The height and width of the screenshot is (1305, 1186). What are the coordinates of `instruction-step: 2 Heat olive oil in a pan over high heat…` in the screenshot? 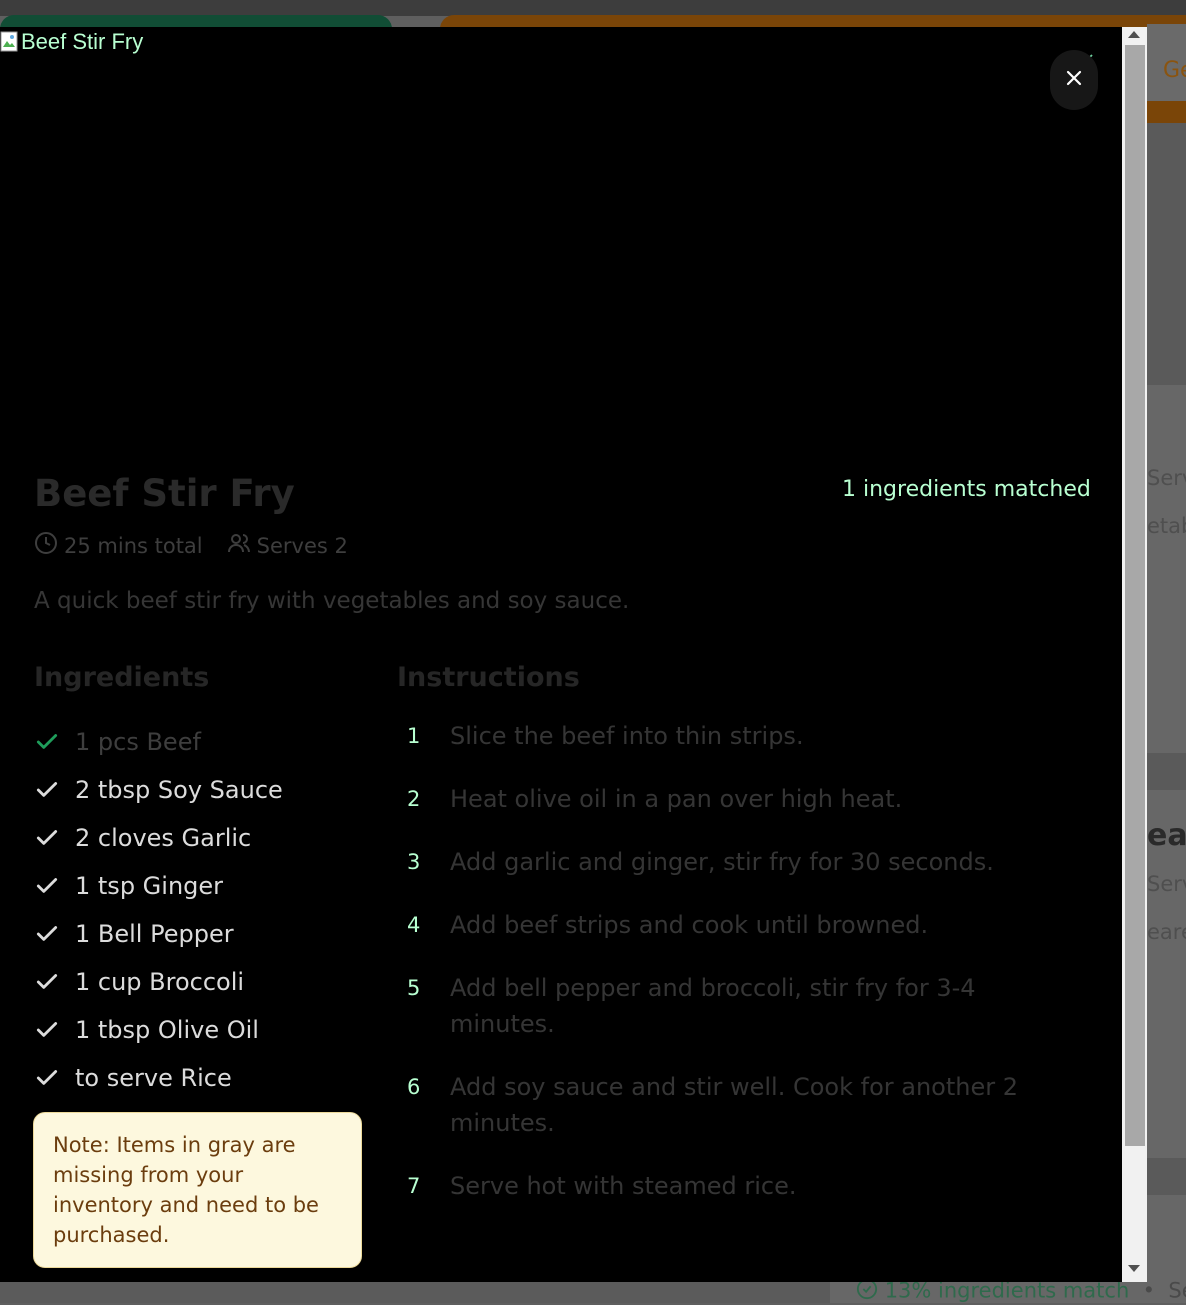 It's located at (742, 799).